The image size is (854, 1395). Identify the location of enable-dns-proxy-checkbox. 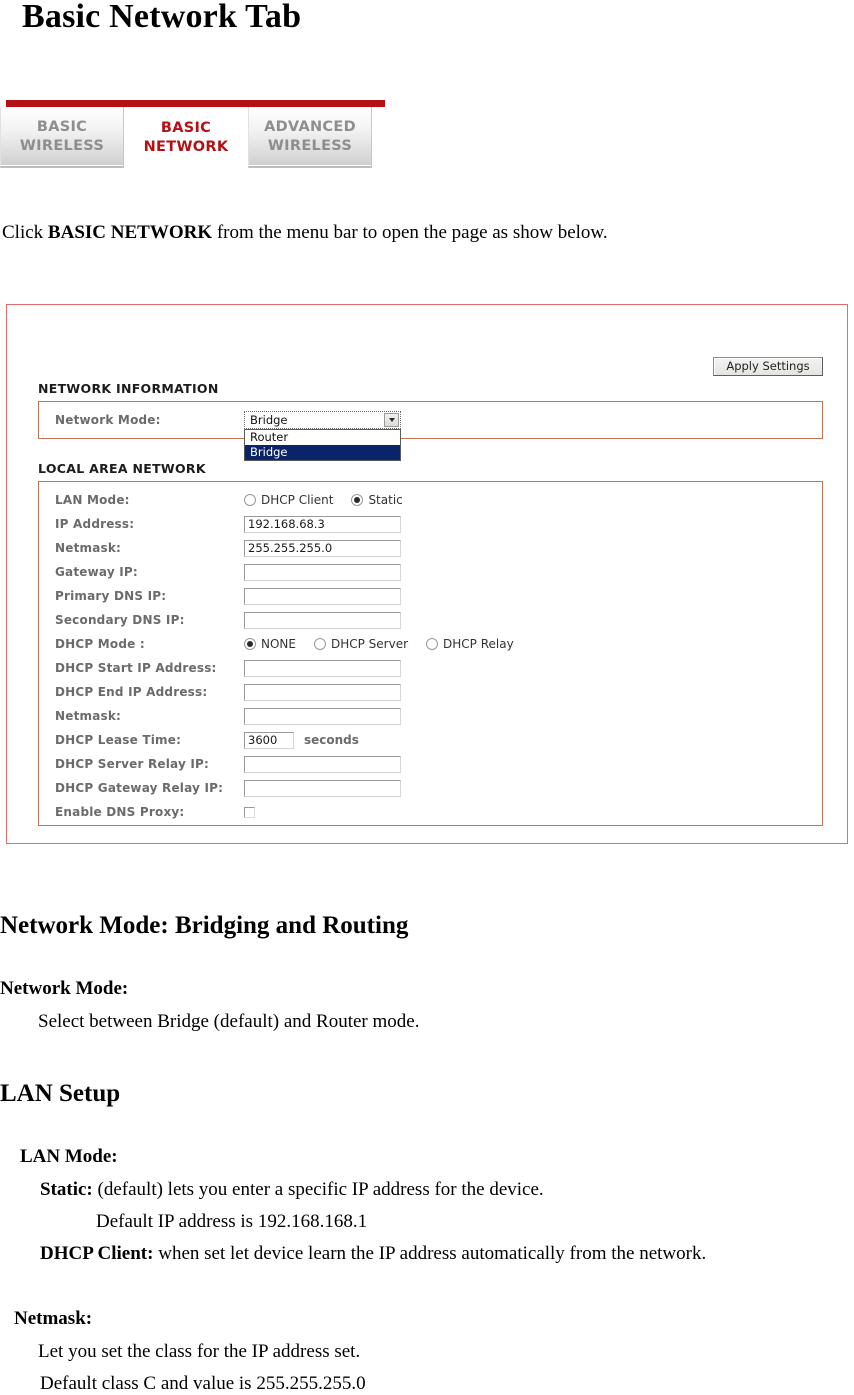
(249, 812).